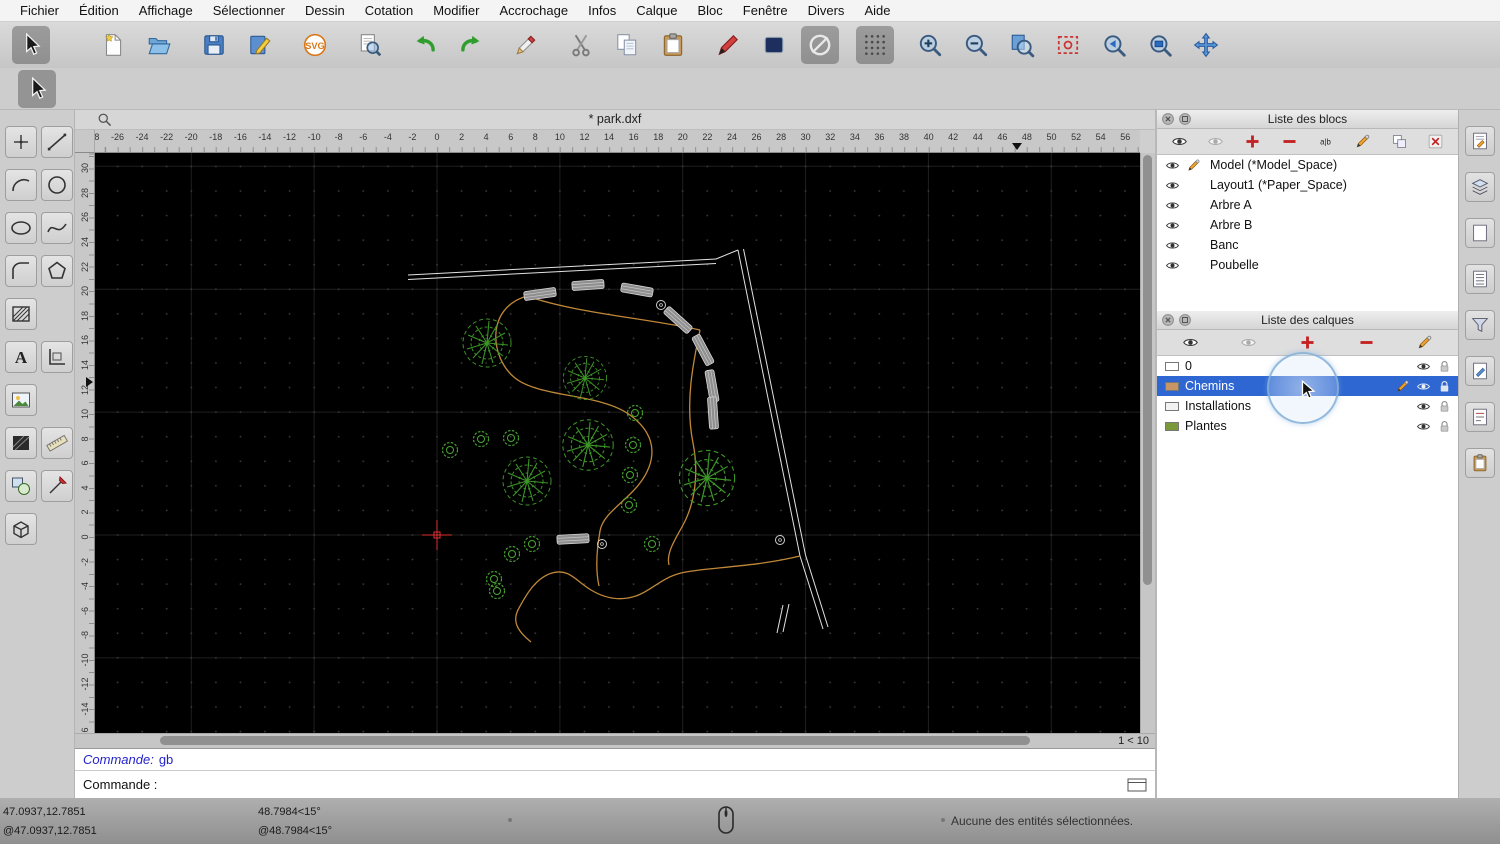  What do you see at coordinates (930, 45) in the screenshot?
I see `zoom-in-button` at bounding box center [930, 45].